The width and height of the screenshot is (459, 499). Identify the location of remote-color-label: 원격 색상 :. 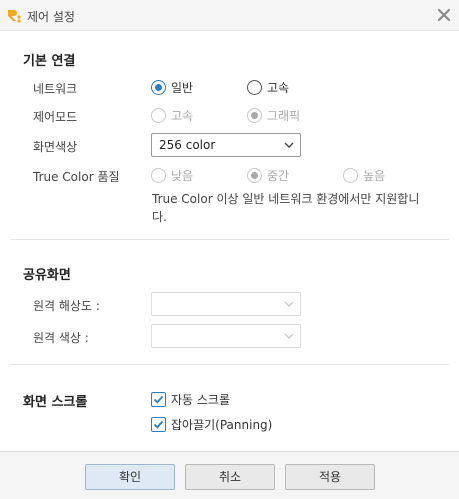
(61, 338).